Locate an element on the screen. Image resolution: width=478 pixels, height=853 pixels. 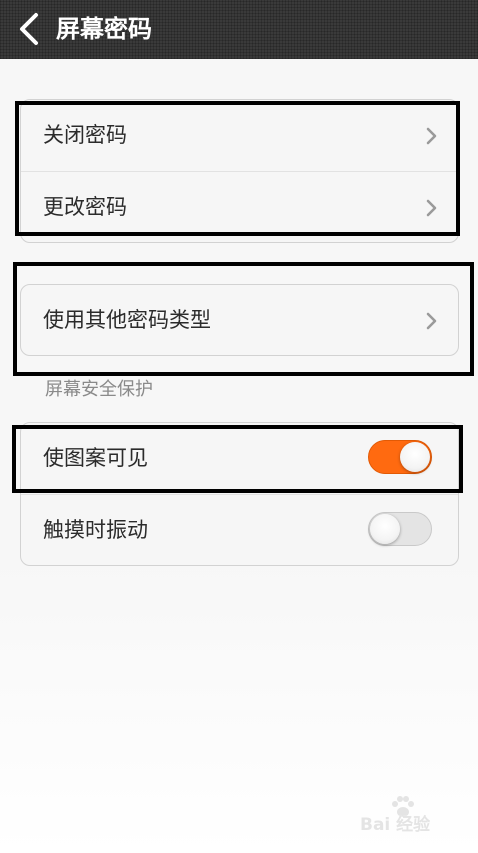
baidu-jingyan-watermark: Bai 经验 is located at coordinates (410, 816).